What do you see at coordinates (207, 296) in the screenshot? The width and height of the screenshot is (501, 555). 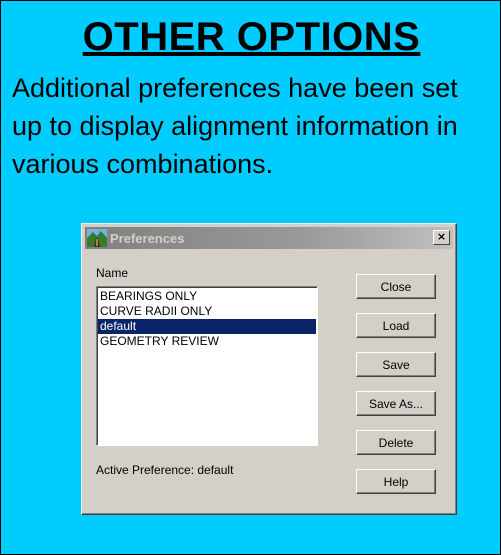 I see `list-item: BEARINGS ONLY` at bounding box center [207, 296].